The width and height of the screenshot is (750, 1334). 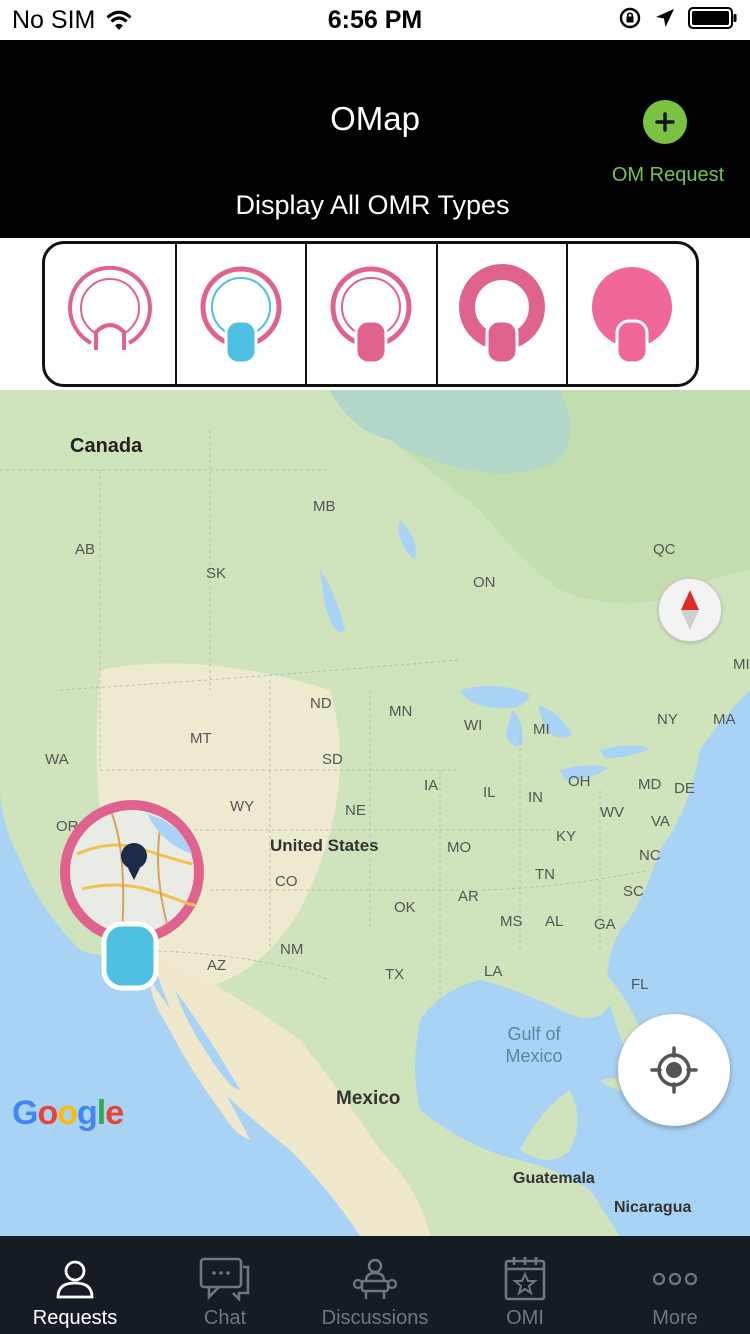 I want to click on disc-solid-icon, so click(x=631, y=316).